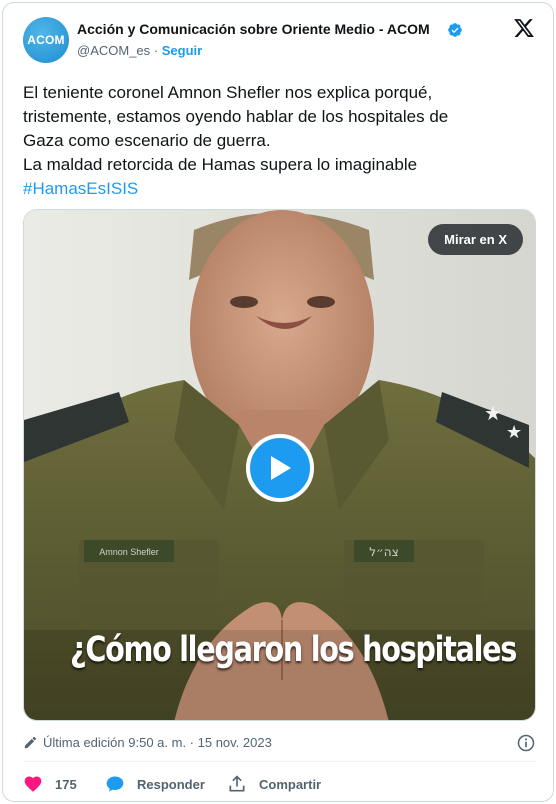 Image resolution: width=556 pixels, height=804 pixels. I want to click on avatar-label: ACOM, so click(46, 40).